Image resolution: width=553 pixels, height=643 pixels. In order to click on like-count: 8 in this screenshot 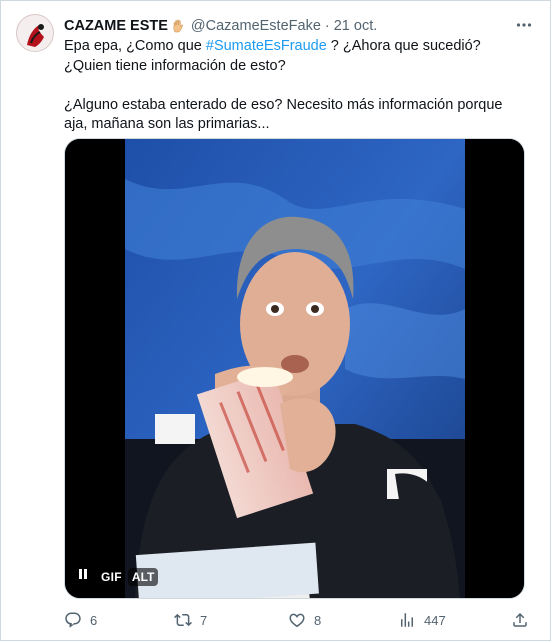, I will do `click(318, 620)`.